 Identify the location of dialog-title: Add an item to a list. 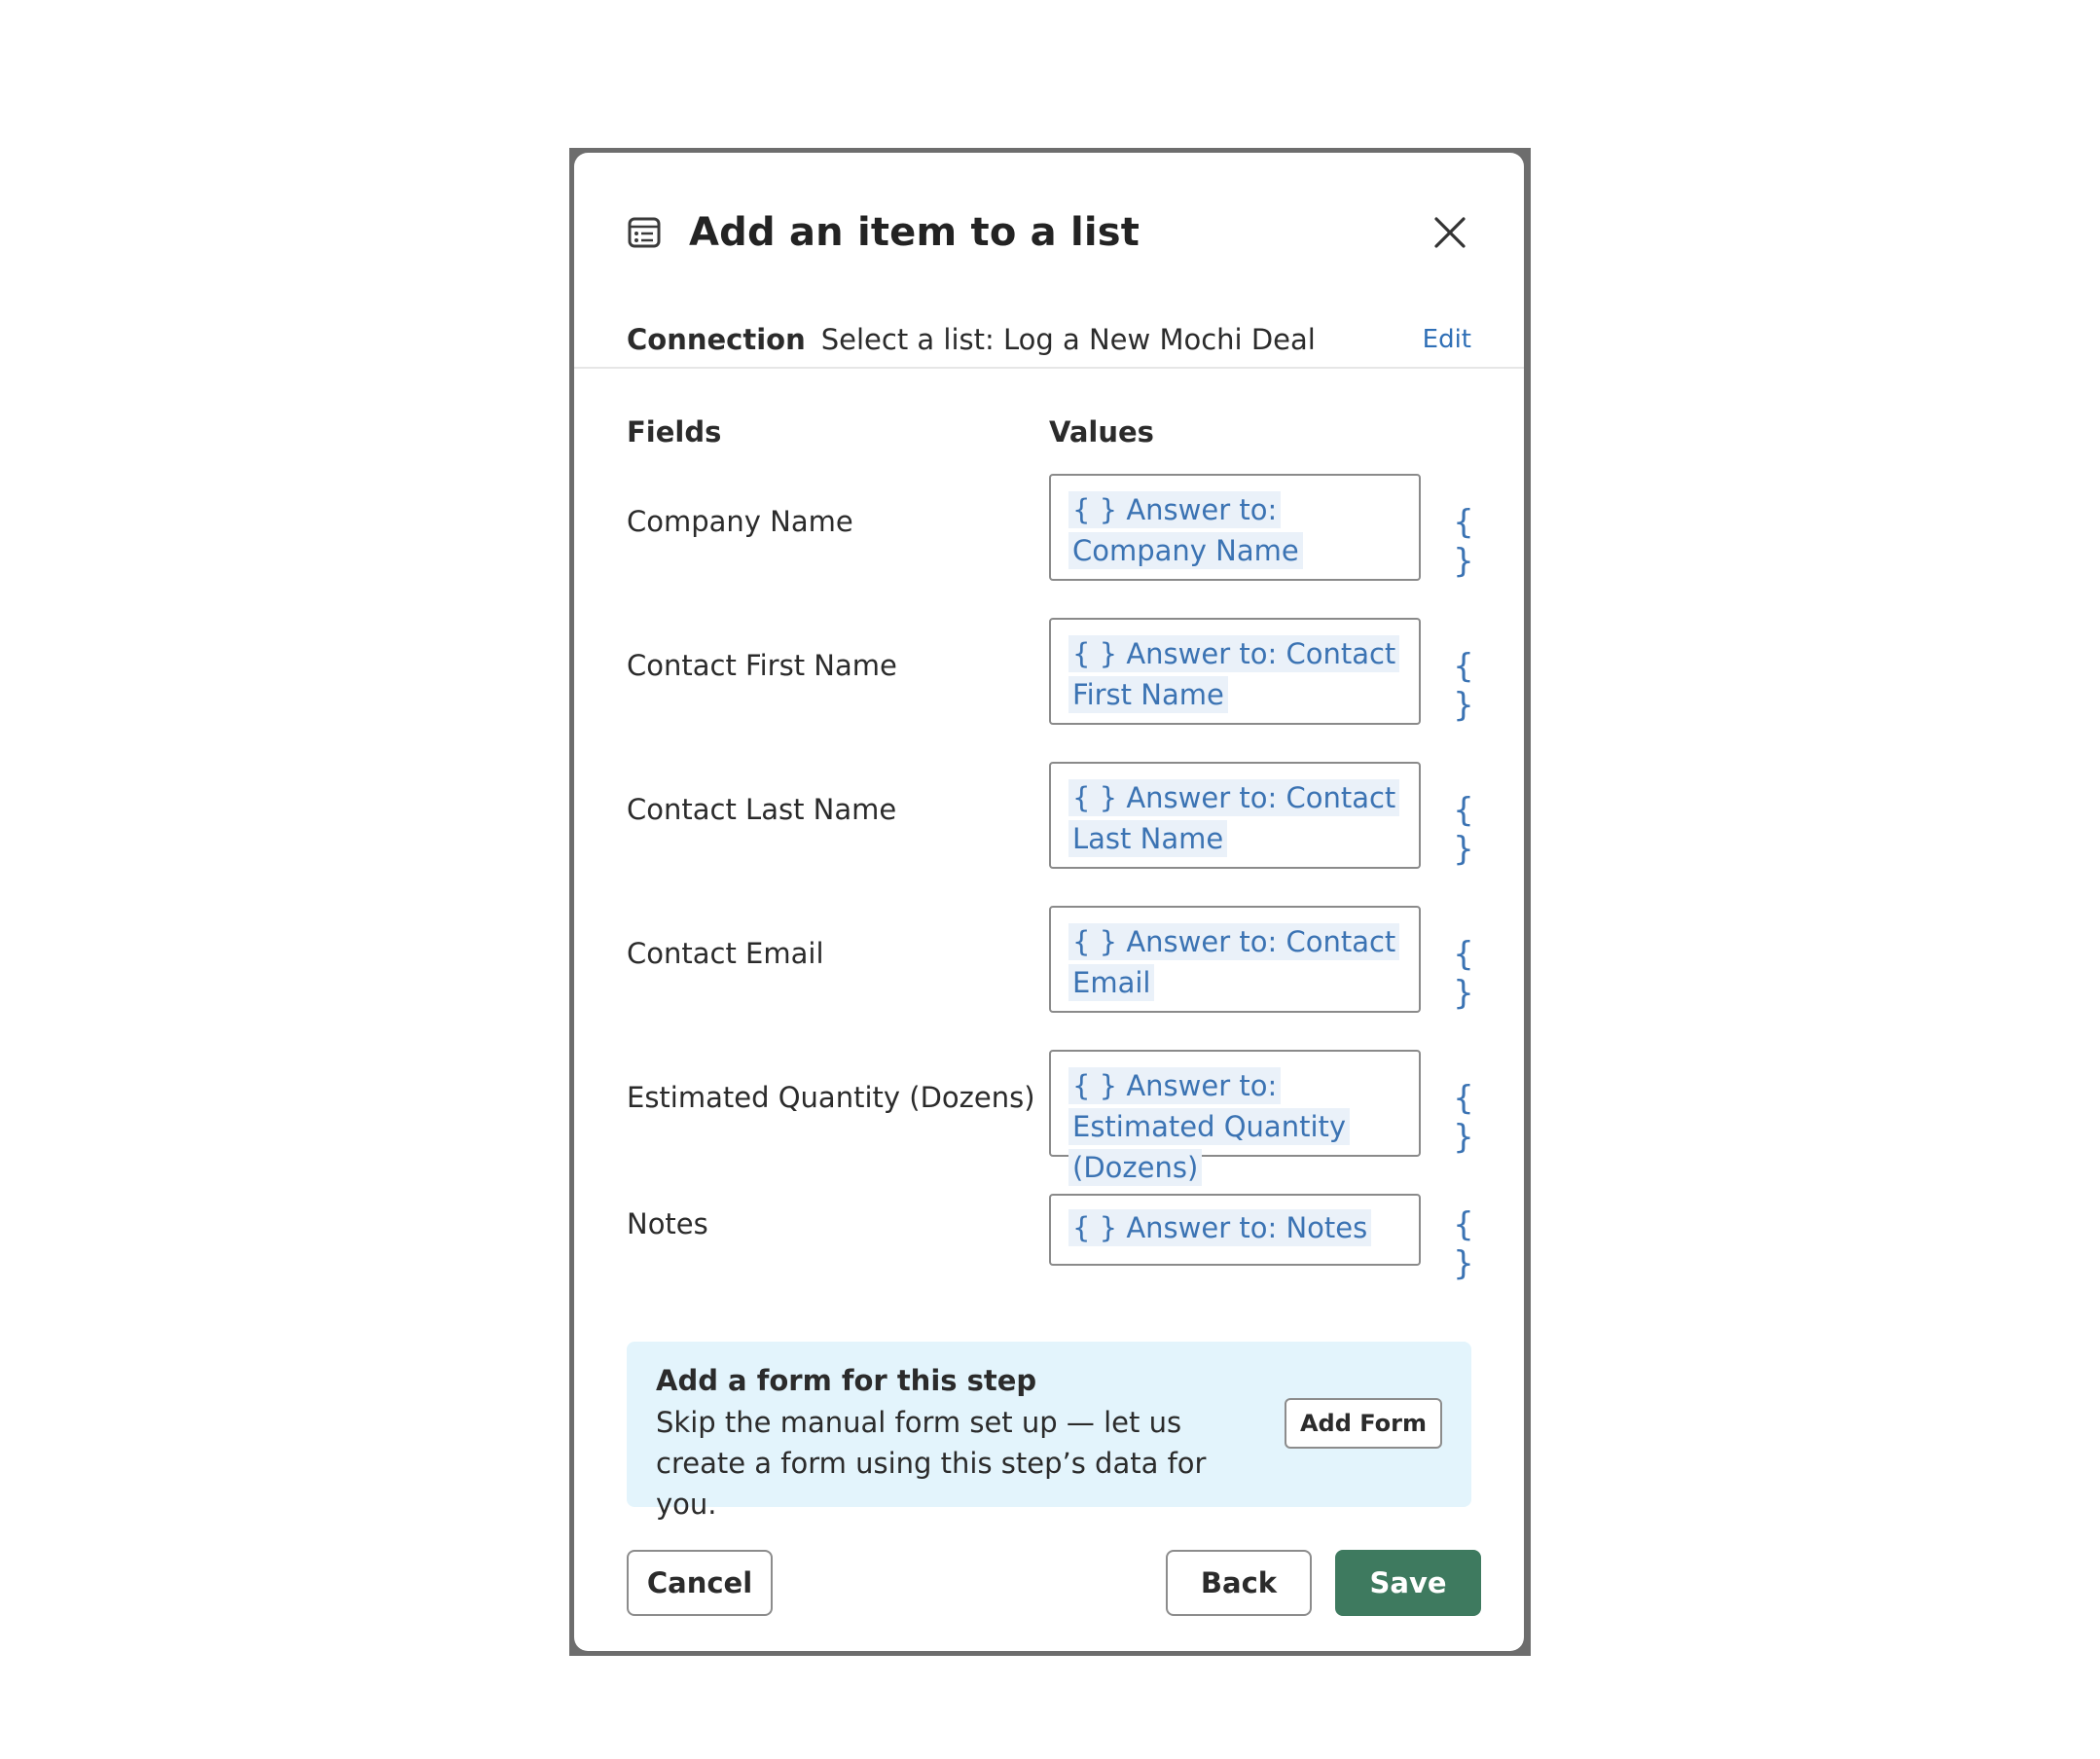
(915, 232).